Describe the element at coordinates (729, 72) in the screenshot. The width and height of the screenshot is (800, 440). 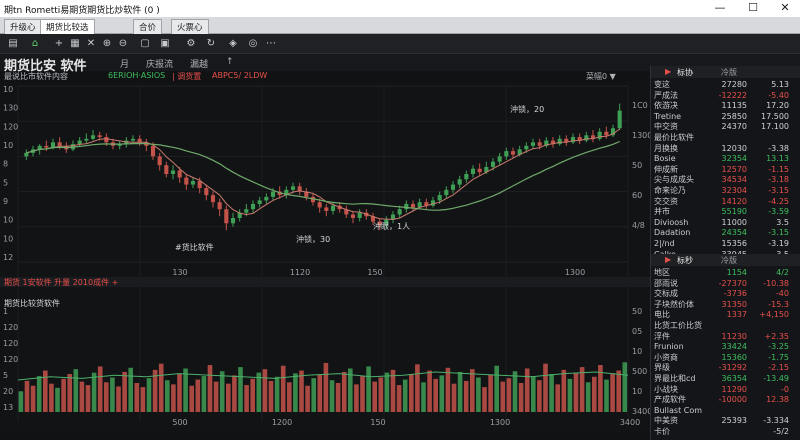
I see `tab-panel-cold: 冷版` at that location.